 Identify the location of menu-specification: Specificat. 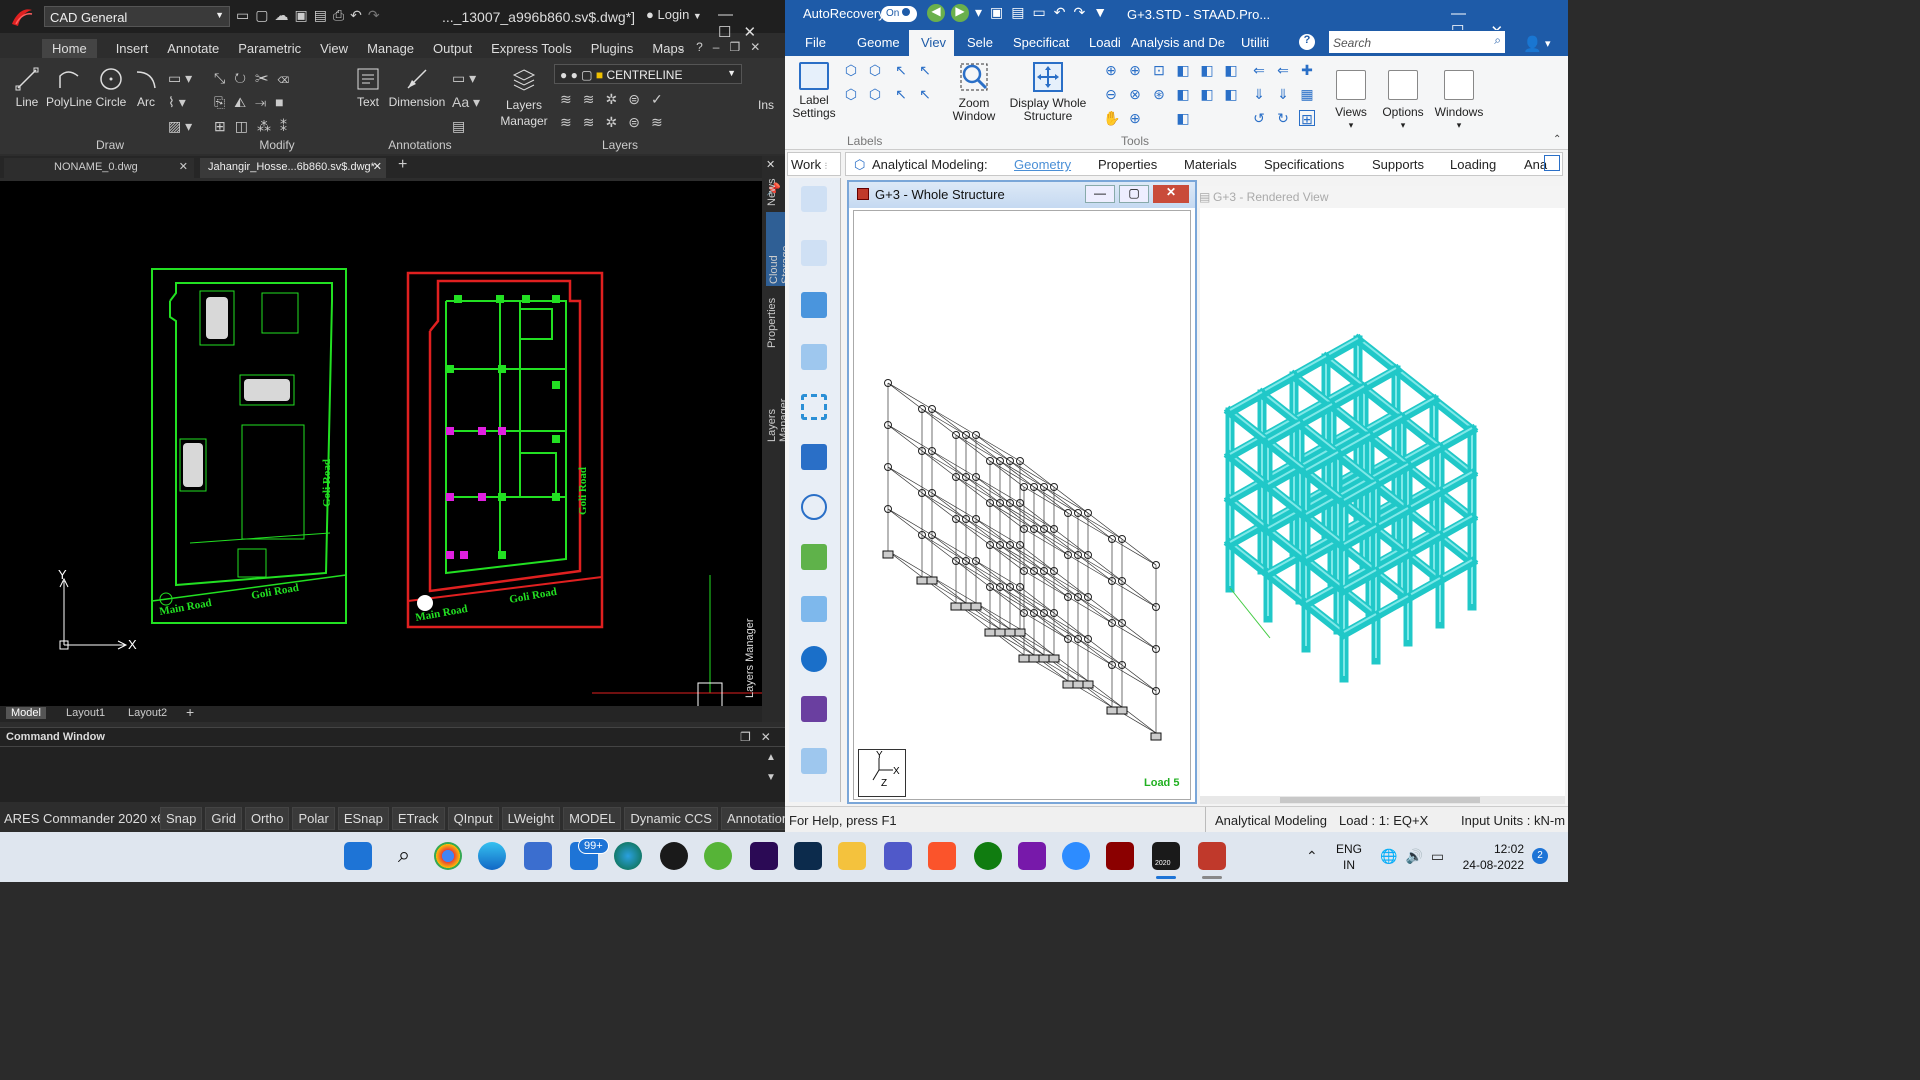
(1041, 42).